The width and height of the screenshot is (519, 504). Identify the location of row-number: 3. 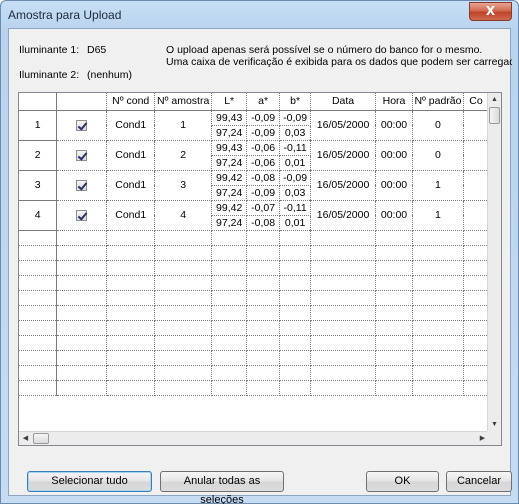
(38, 185).